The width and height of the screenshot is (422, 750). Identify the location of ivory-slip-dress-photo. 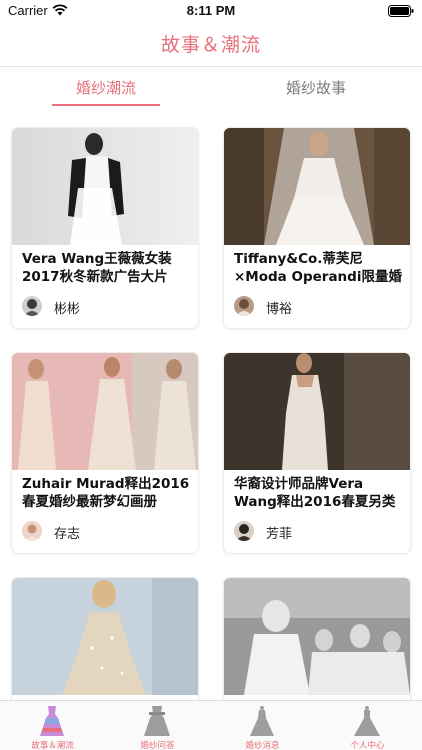
(317, 411).